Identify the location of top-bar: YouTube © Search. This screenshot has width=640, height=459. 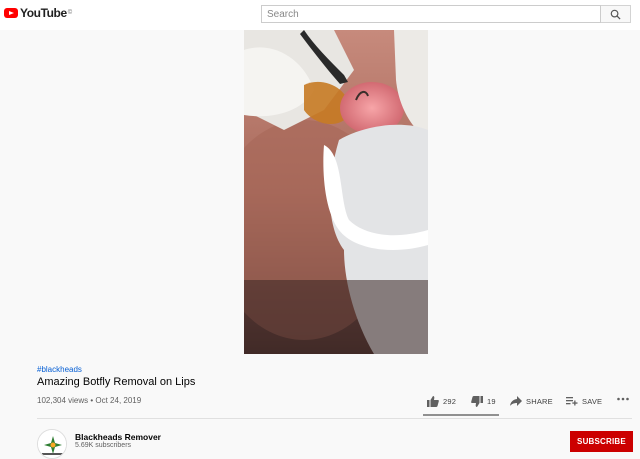
(320, 15).